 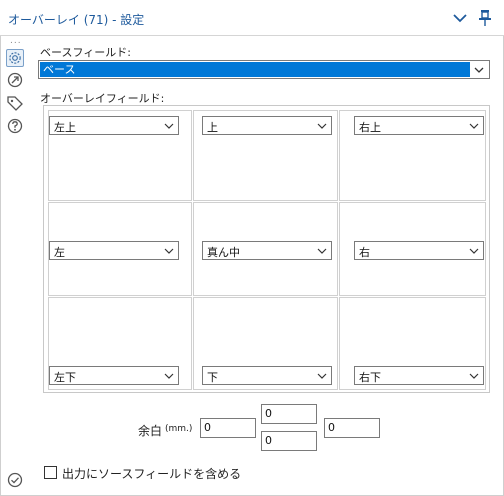 What do you see at coordinates (212, 127) in the screenshot?
I see `top-field-value: 上` at bounding box center [212, 127].